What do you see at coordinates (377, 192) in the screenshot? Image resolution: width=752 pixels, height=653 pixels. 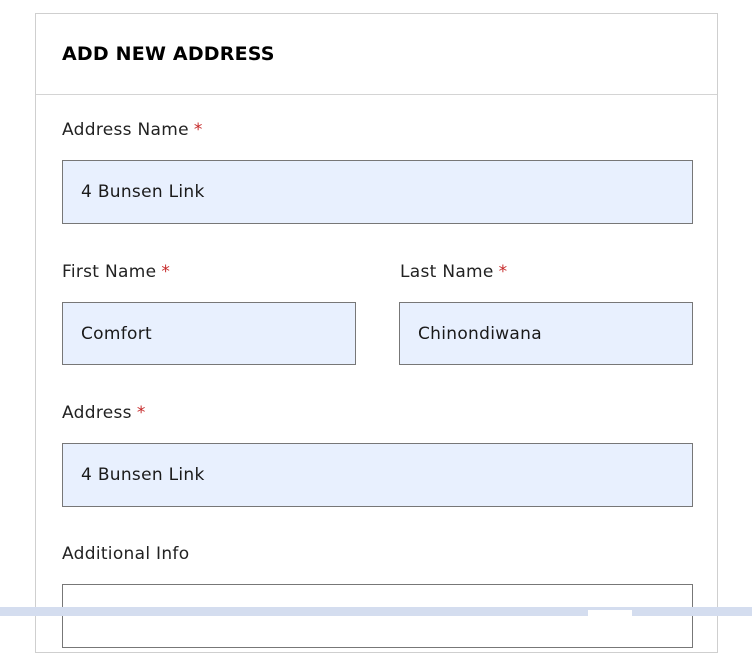 I see `address-name-input` at bounding box center [377, 192].